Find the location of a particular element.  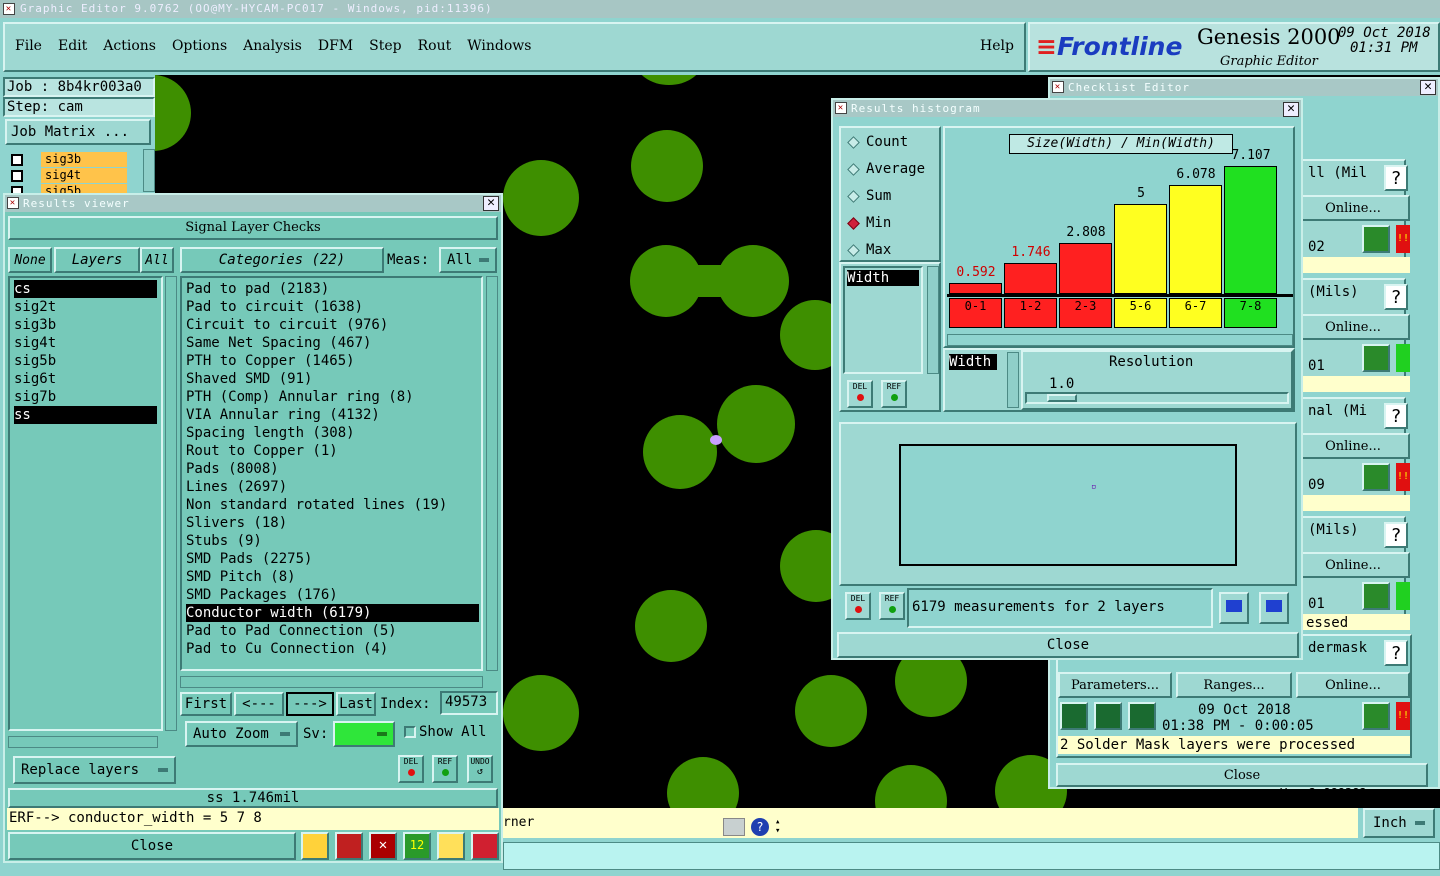

res-scrollbar is located at coordinates (1013, 380).